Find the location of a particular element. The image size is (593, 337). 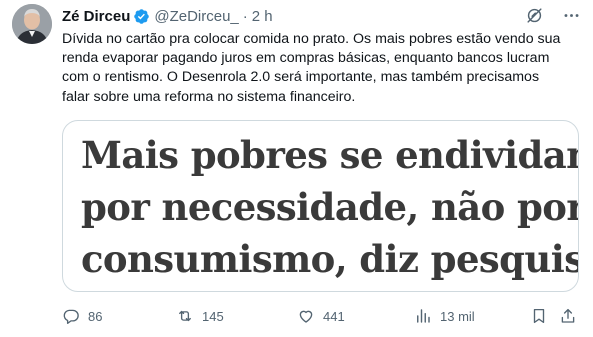

reply-button: 86 is located at coordinates (82, 316).